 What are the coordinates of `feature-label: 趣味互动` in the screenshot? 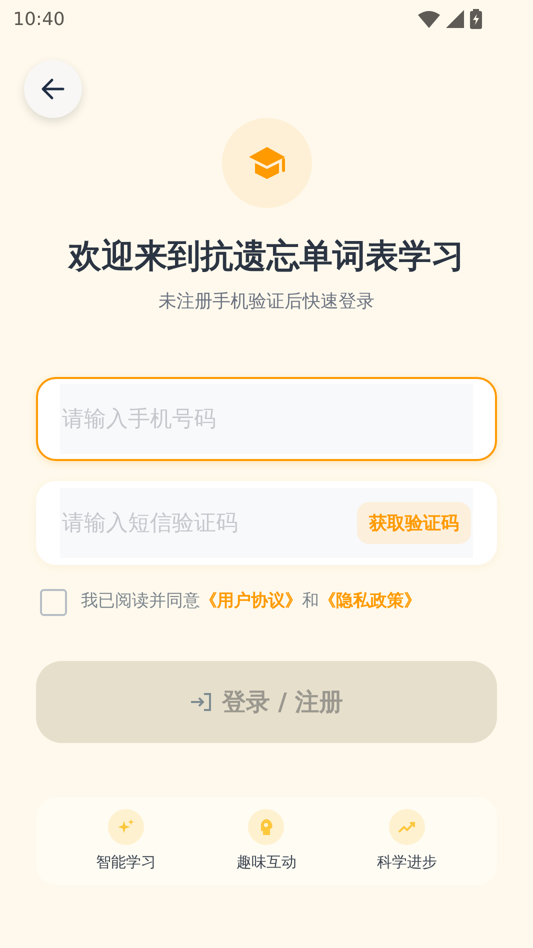 It's located at (266, 862).